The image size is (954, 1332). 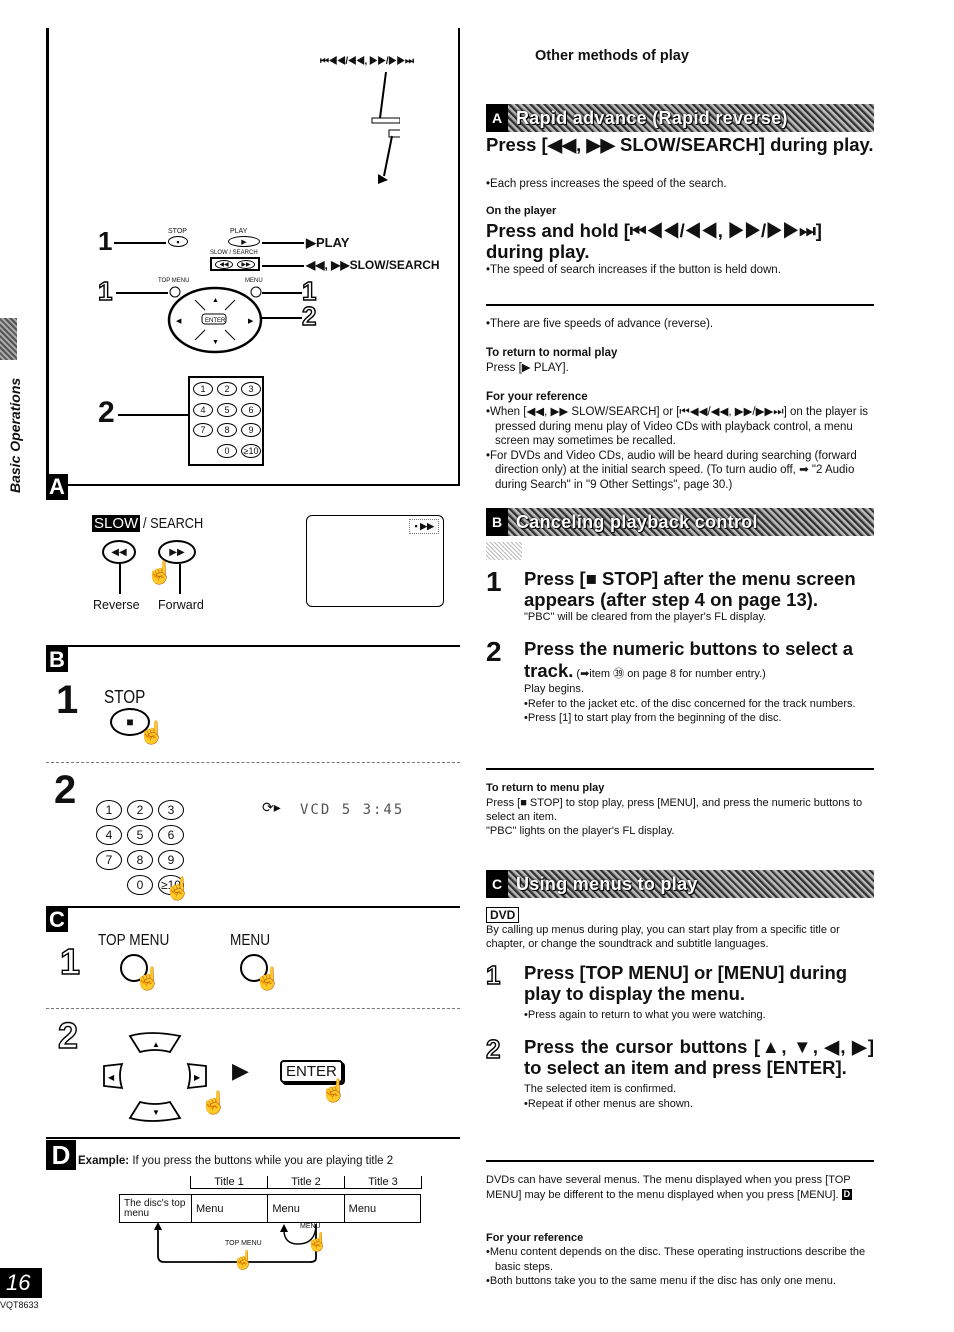 What do you see at coordinates (116, 523) in the screenshot?
I see `slow-tag: SLOW` at bounding box center [116, 523].